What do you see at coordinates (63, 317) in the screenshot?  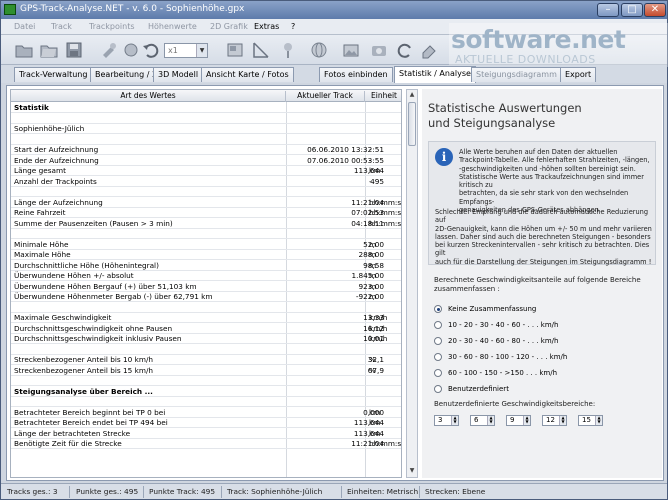 I see `cell-art-des-wertes: Maximale Geschwindigkeit` at bounding box center [63, 317].